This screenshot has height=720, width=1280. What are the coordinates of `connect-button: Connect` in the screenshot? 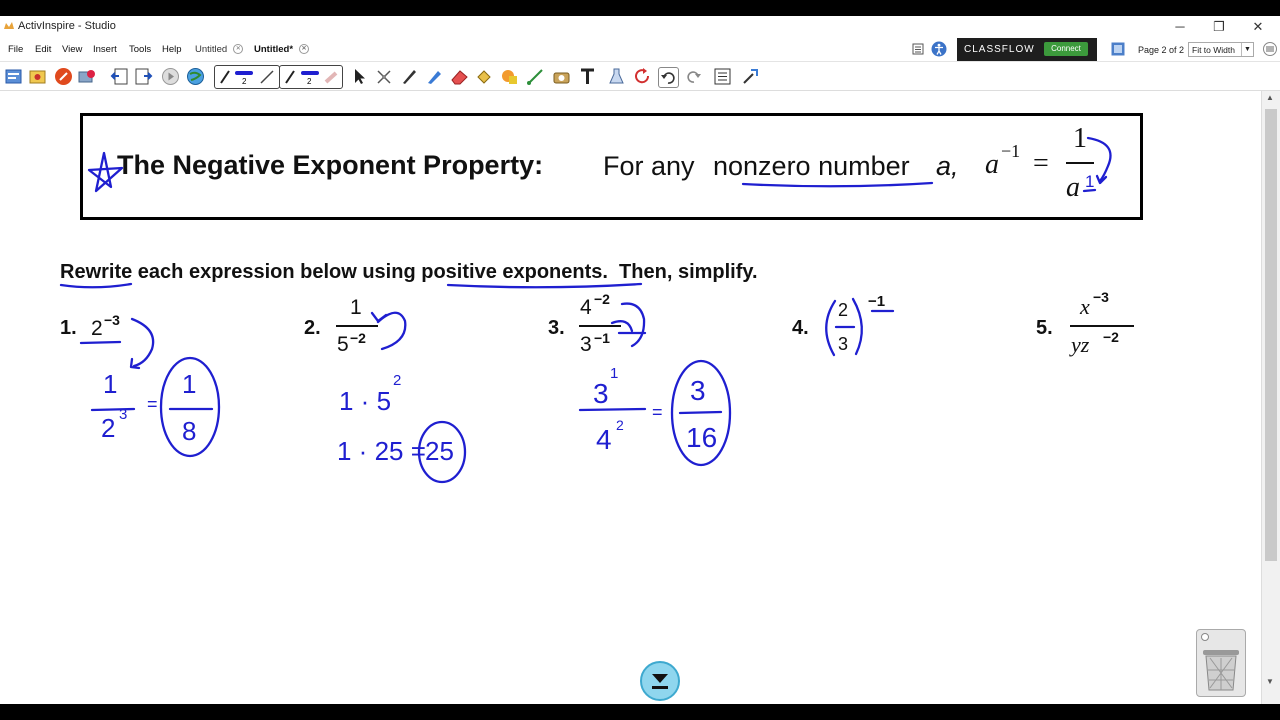 It's located at (1066, 49).